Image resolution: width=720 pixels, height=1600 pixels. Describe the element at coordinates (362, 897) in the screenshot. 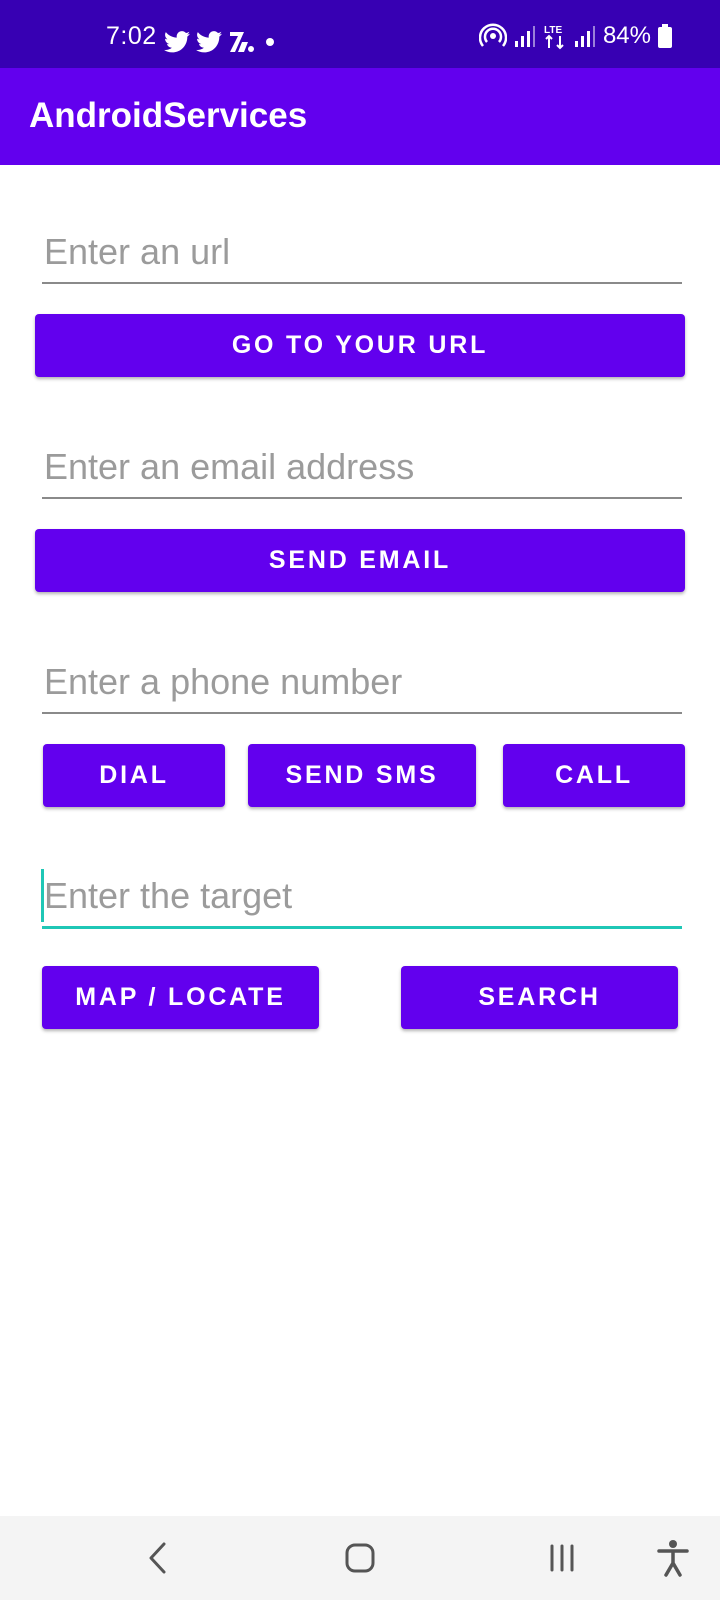

I see `target-input` at that location.